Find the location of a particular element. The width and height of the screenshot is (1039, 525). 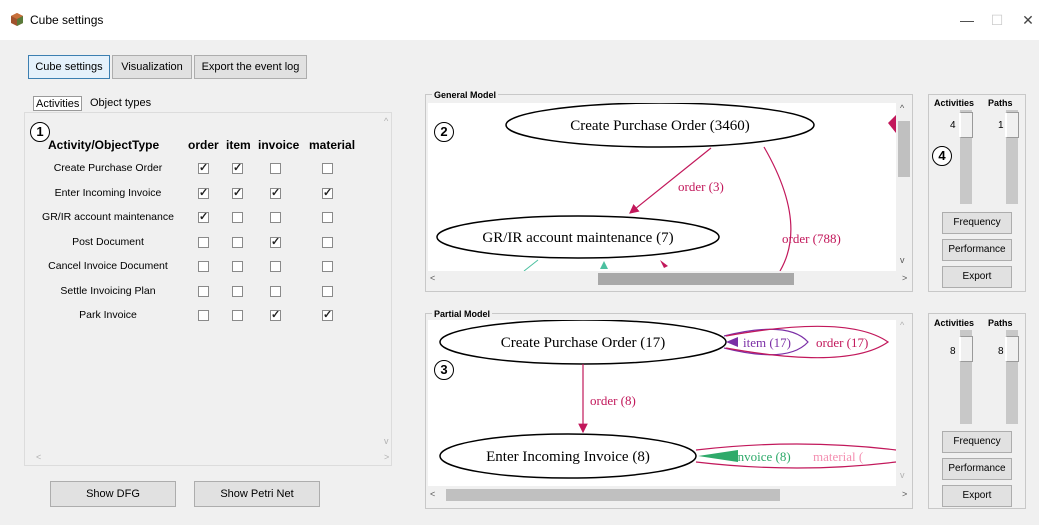

export-button-top: Export is located at coordinates (977, 277).